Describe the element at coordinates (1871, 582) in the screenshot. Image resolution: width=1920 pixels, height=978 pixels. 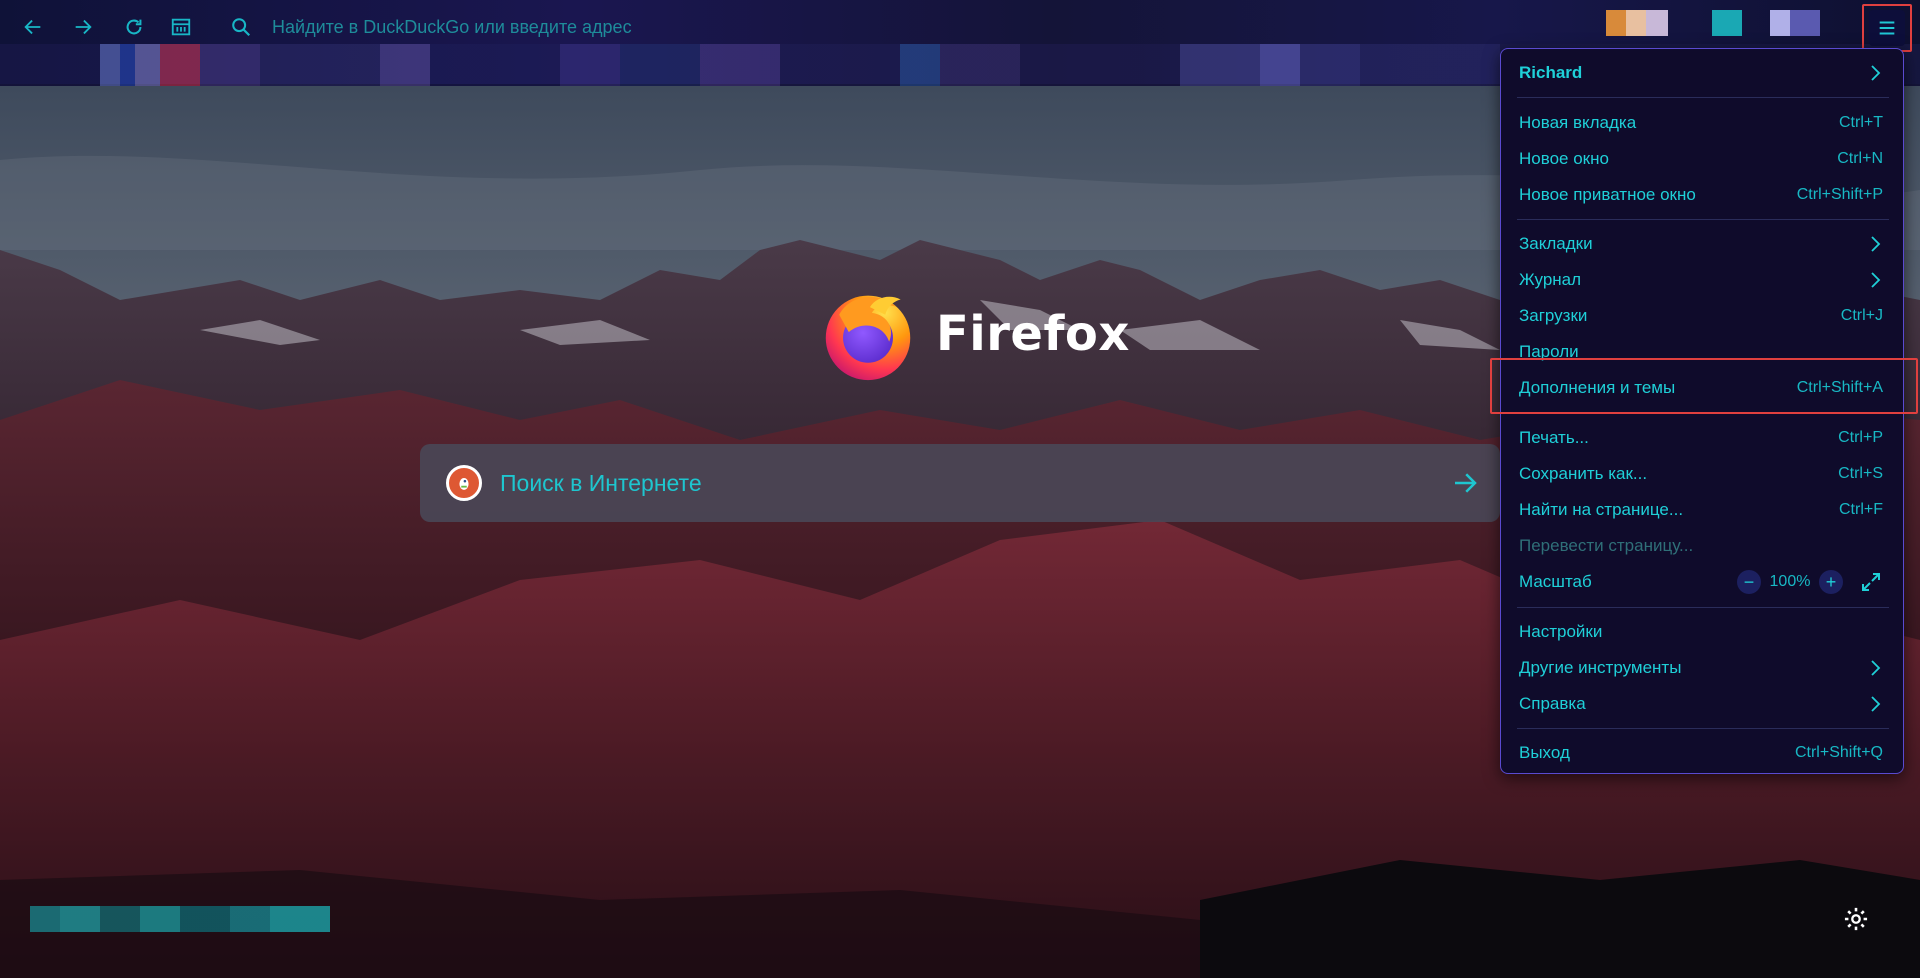
I see `fullscreen-icon` at that location.